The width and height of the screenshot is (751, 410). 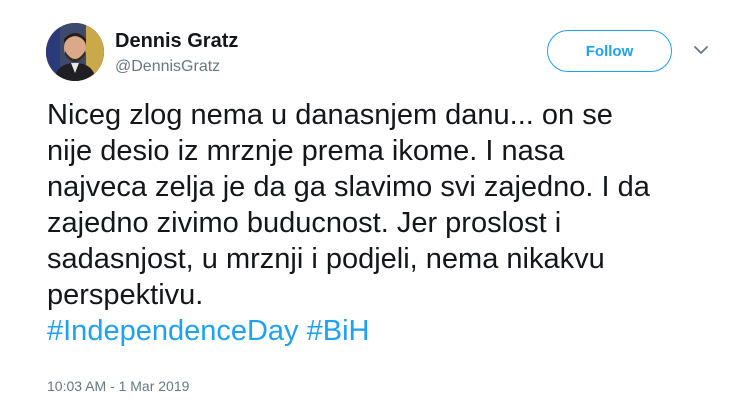 I want to click on follow-button: Follow, so click(x=609, y=51).